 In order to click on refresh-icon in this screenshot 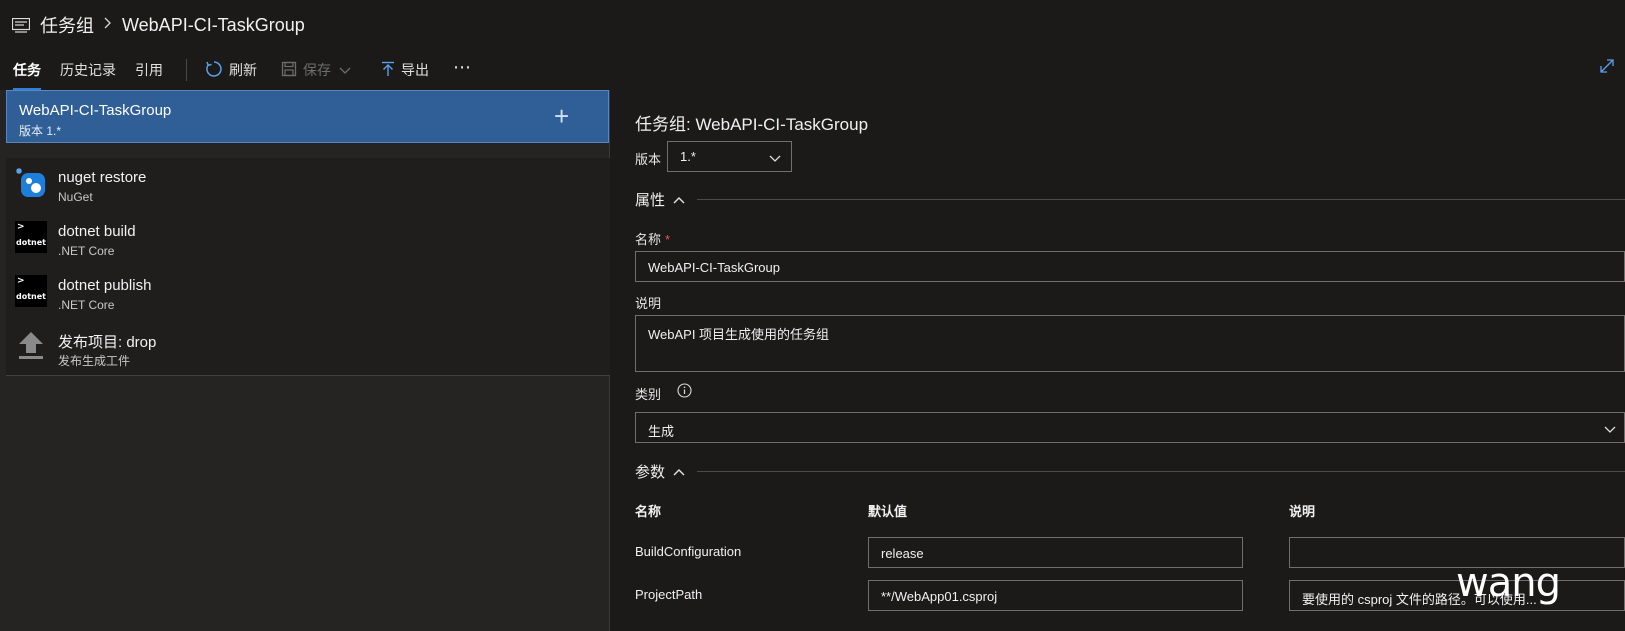, I will do `click(217, 70)`.